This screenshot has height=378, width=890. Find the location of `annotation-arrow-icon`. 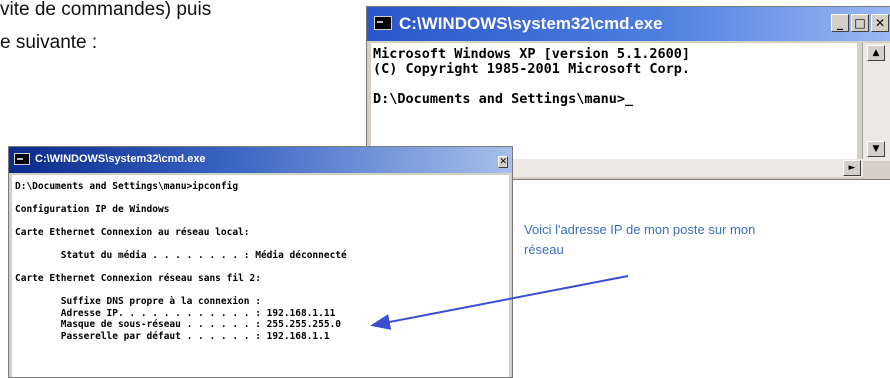

annotation-arrow-icon is located at coordinates (499, 302).